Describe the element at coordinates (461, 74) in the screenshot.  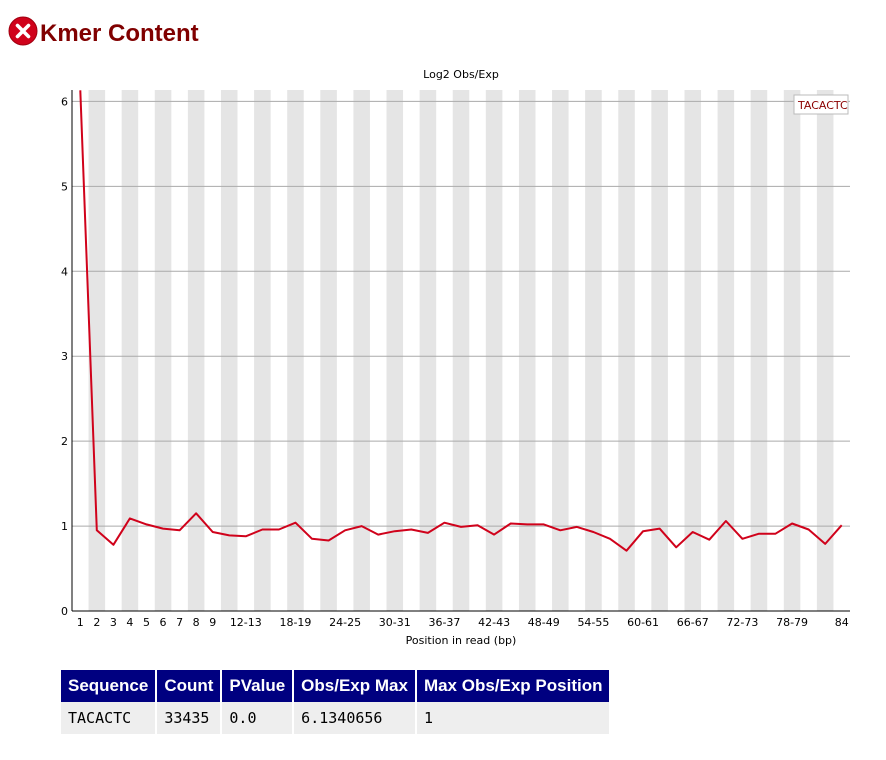
I see `chart-title: Log2 Obs/Exp` at that location.